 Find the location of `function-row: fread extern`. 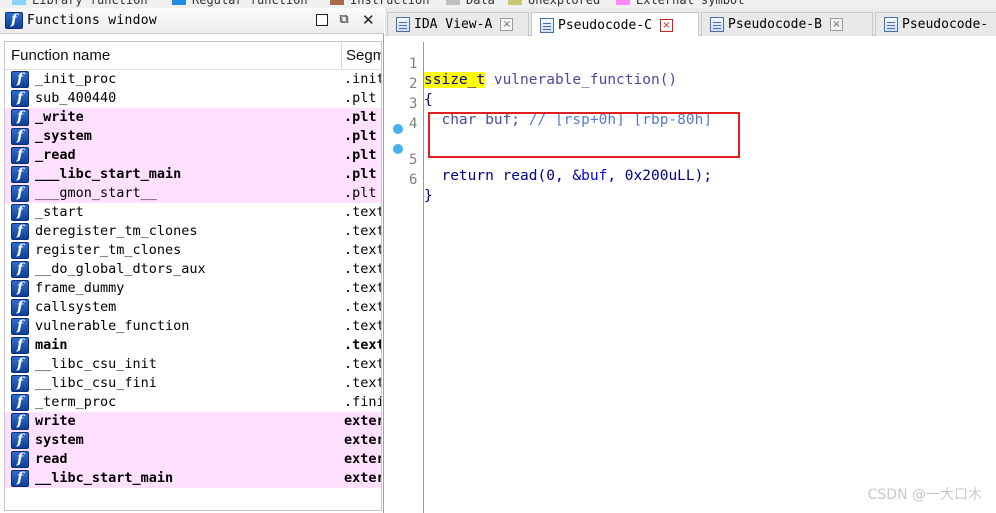

function-row: fread extern is located at coordinates (193, 459).